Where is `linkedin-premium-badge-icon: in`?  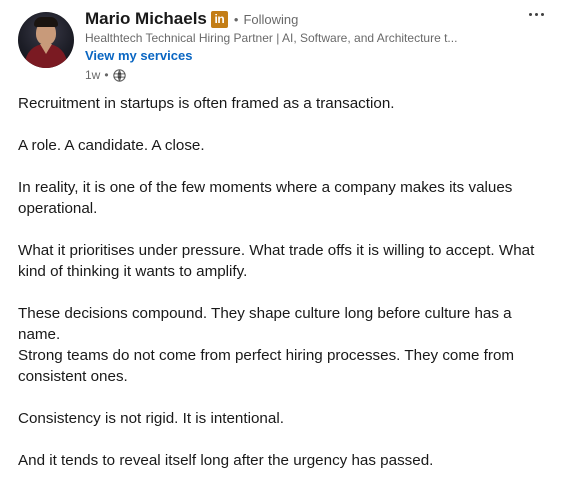 linkedin-premium-badge-icon: in is located at coordinates (219, 19).